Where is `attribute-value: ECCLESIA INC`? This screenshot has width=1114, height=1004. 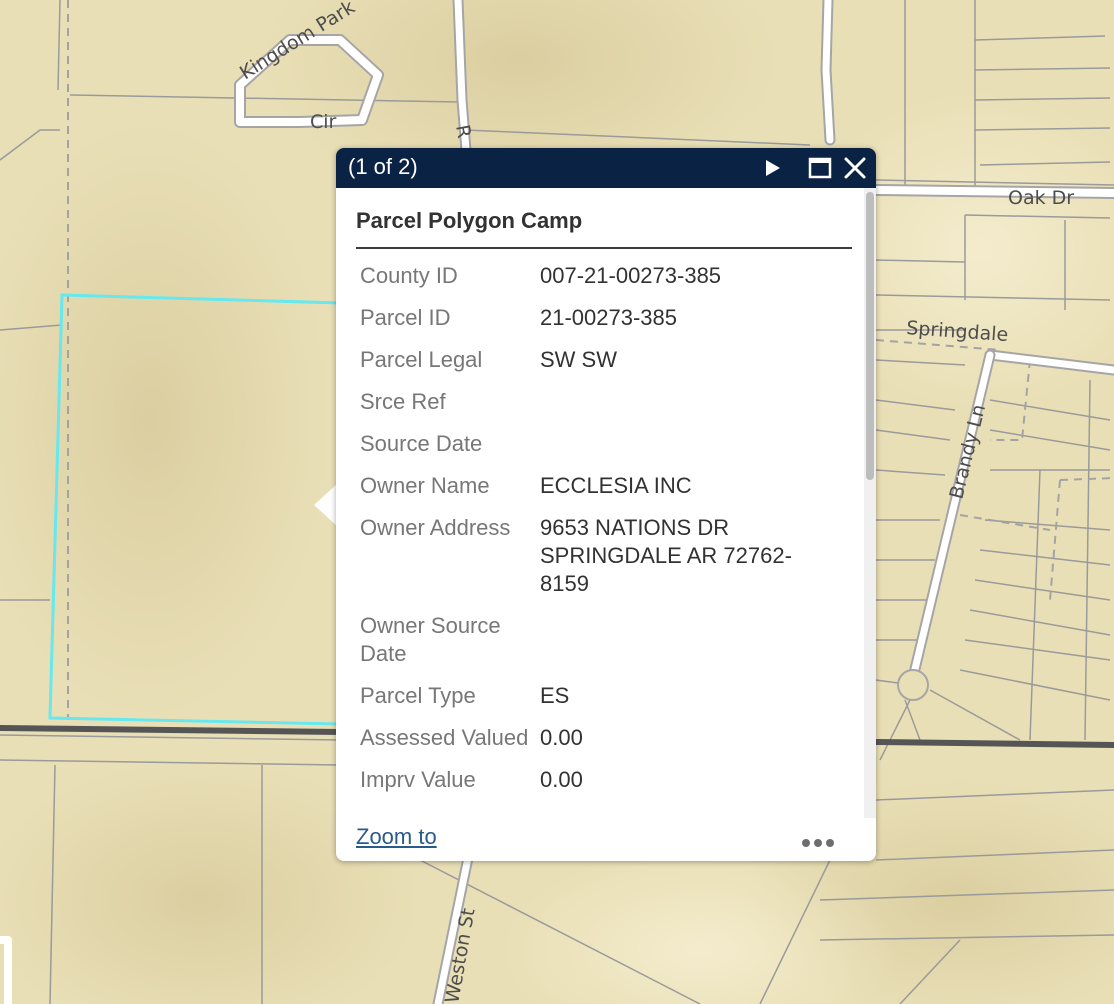 attribute-value: ECCLESIA INC is located at coordinates (616, 485).